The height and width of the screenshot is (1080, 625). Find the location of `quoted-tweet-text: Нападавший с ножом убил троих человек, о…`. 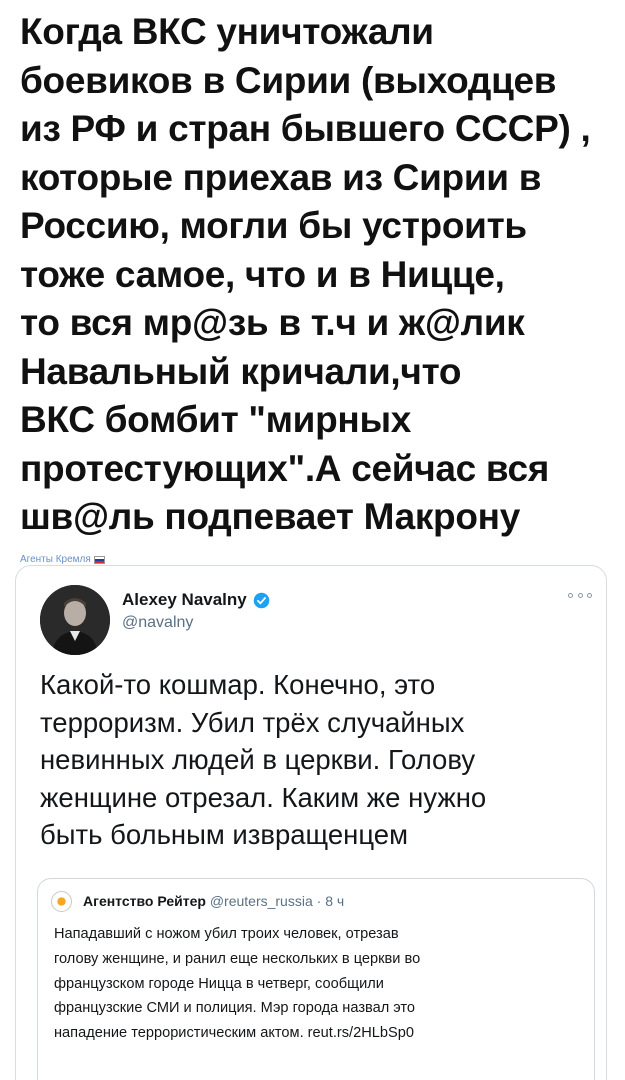

quoted-tweet-text: Нападавший с ножом убил троих человек, о… is located at coordinates (319, 984).